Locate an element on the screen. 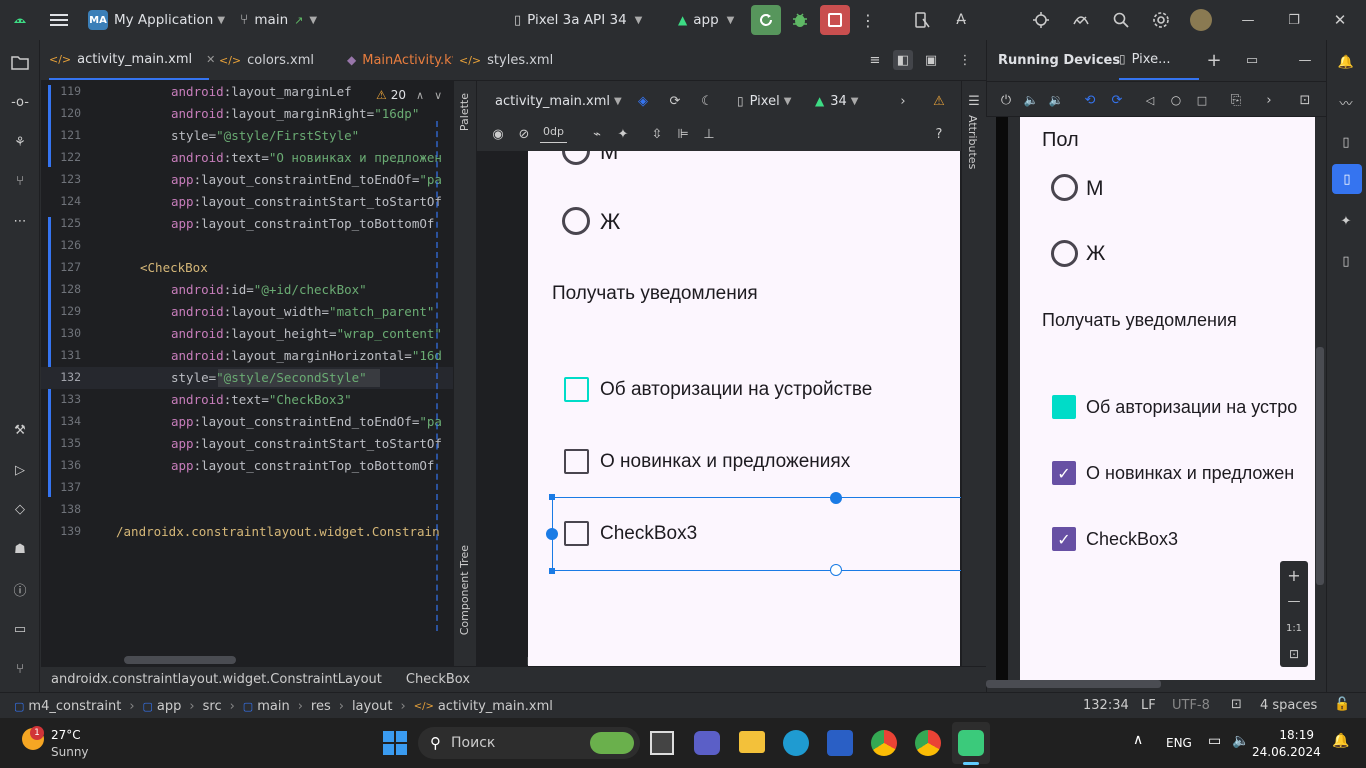 The image size is (1366, 768). zoom-out-icon: — is located at coordinates (1294, 601).